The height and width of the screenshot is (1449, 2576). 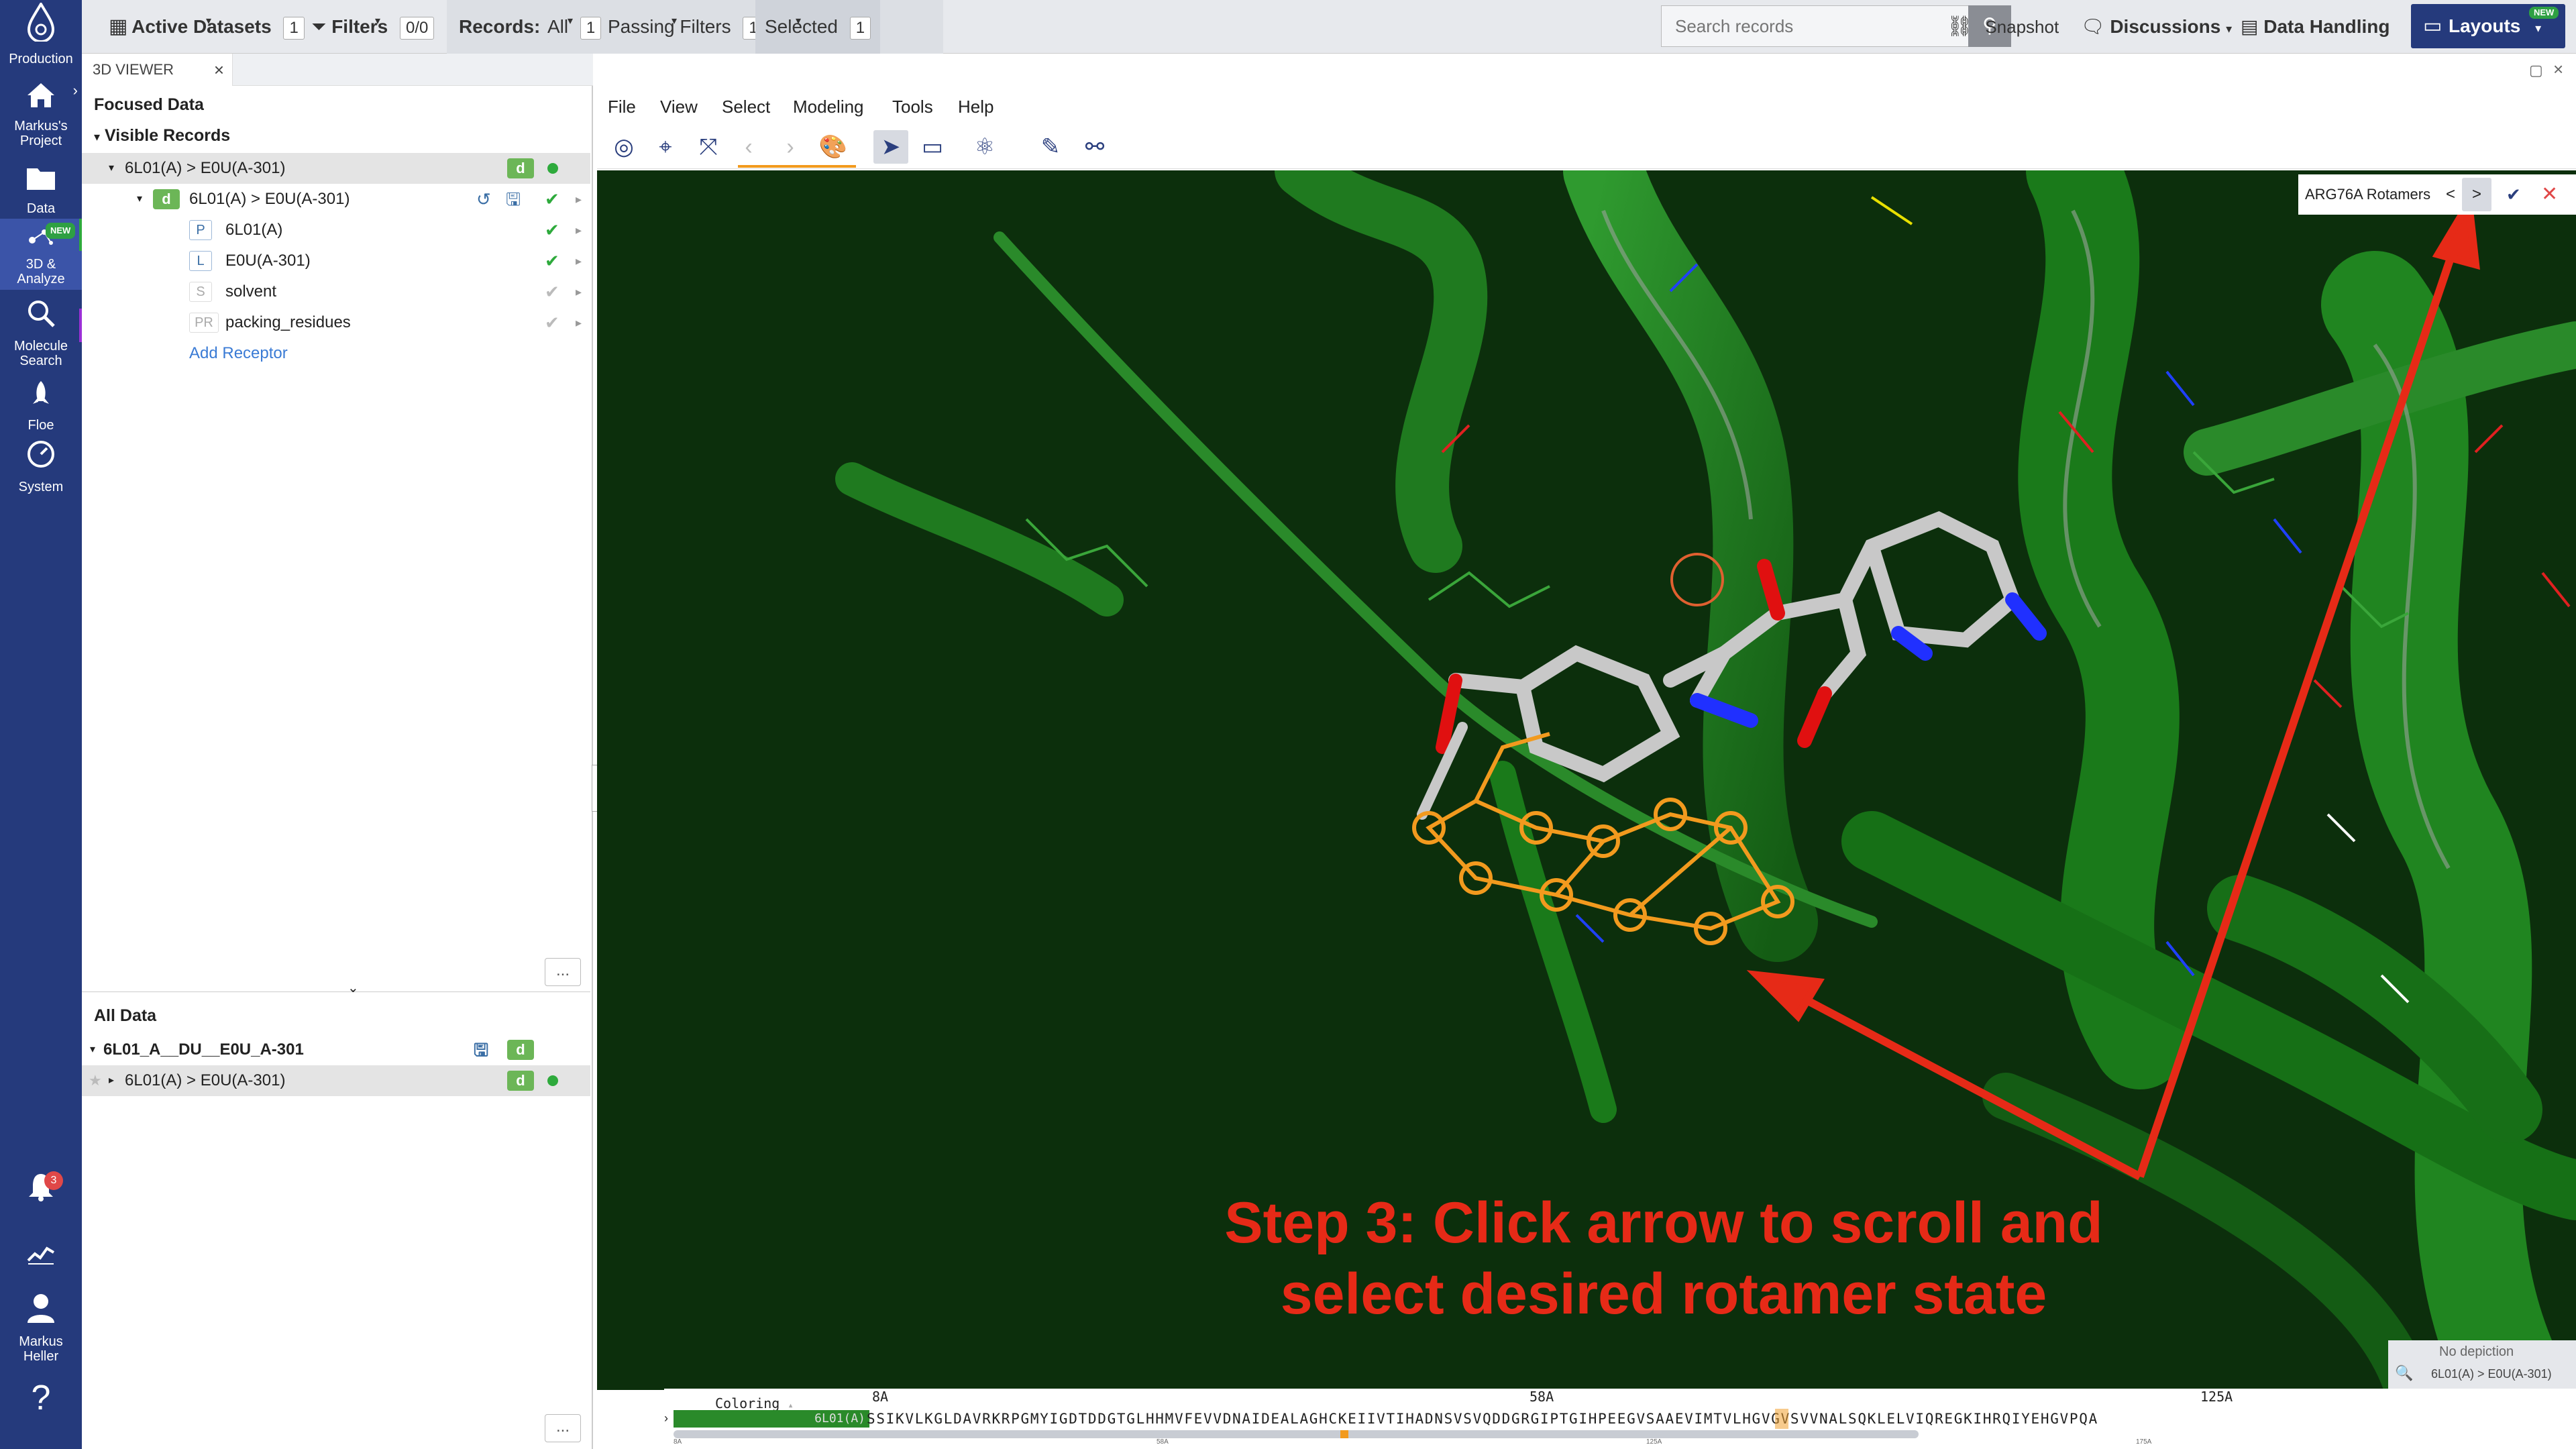 What do you see at coordinates (623, 147) in the screenshot?
I see `center-view-icon: ◎` at bounding box center [623, 147].